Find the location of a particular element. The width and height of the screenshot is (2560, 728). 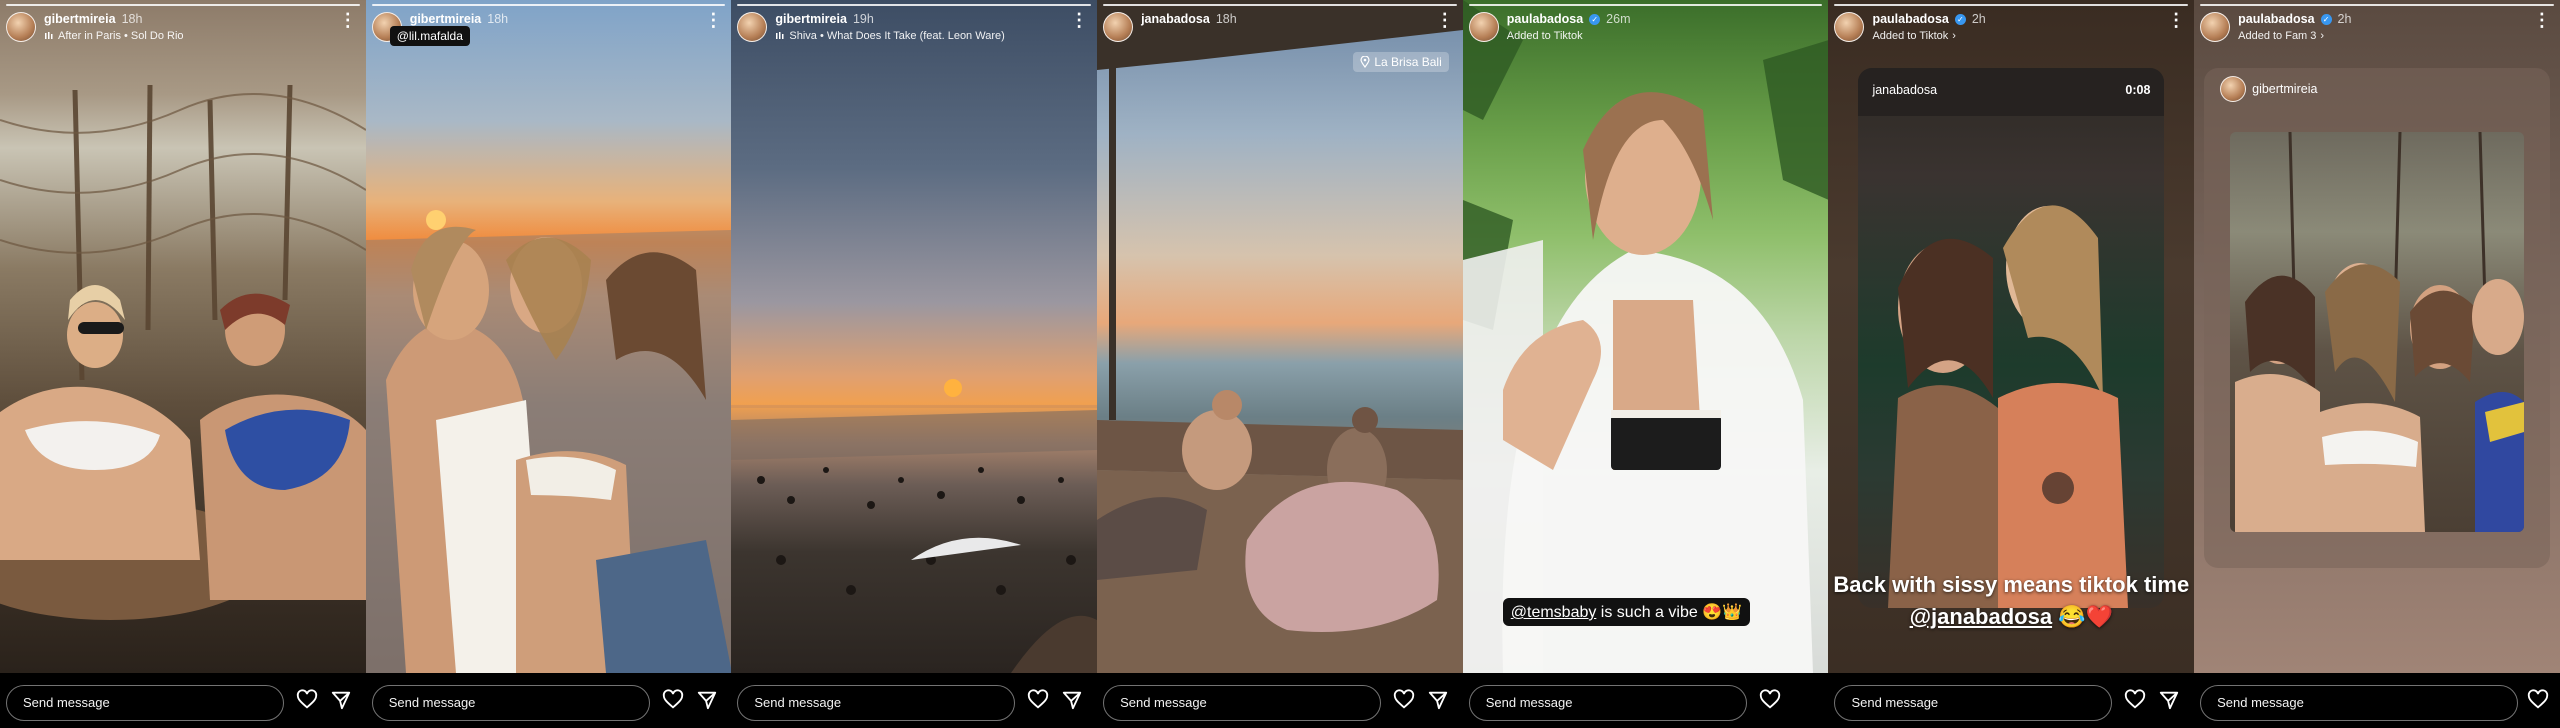

reshared-video-card: janabadosa 0:08 is located at coordinates (2011, 338).